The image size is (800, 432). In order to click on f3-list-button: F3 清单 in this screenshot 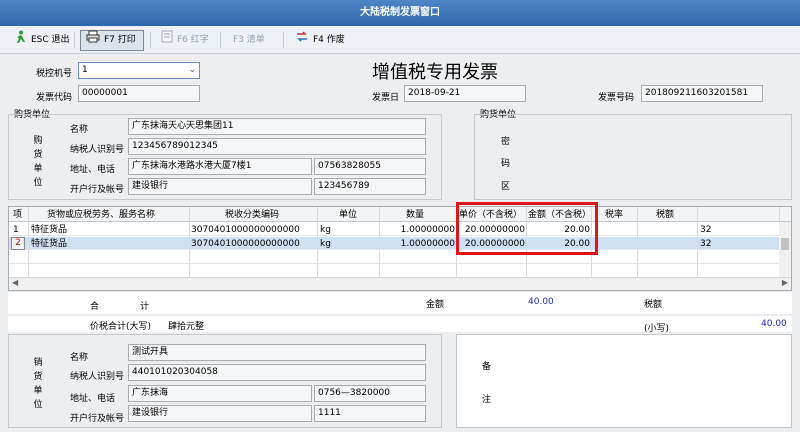, I will do `click(249, 40)`.